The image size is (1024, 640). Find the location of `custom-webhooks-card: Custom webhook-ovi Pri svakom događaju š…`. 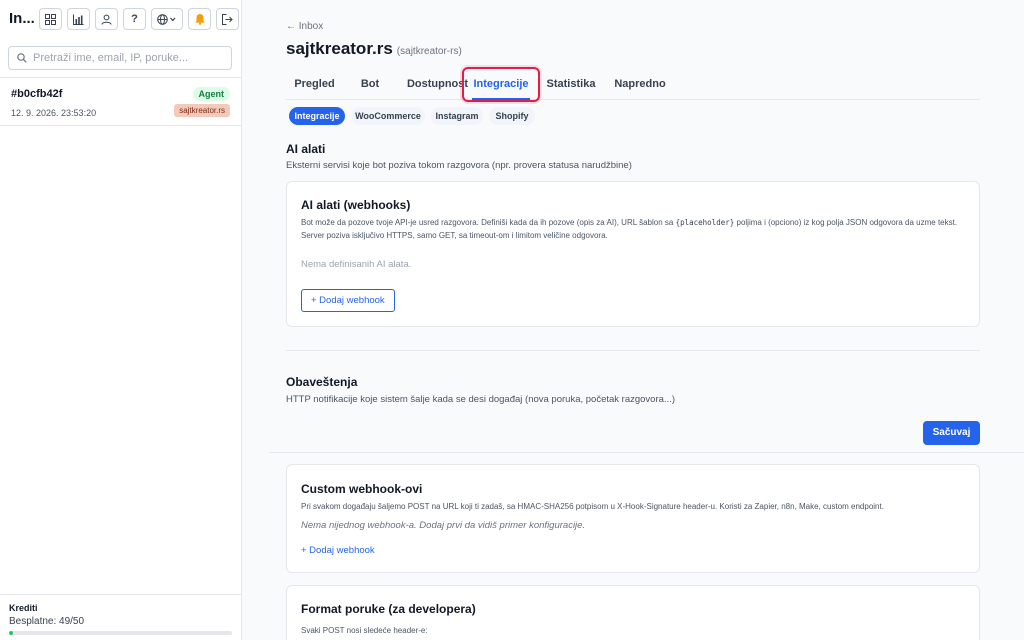

custom-webhooks-card: Custom webhook-ovi Pri svakom događaju š… is located at coordinates (633, 518).